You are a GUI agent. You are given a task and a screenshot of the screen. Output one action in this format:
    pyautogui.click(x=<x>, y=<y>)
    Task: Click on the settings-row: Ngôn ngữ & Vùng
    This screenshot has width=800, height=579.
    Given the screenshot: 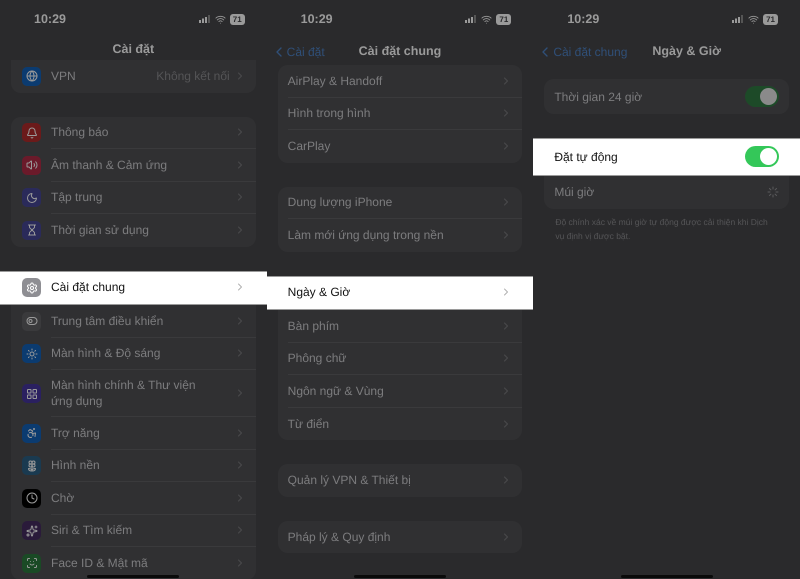 What is the action you would take?
    pyautogui.click(x=400, y=391)
    